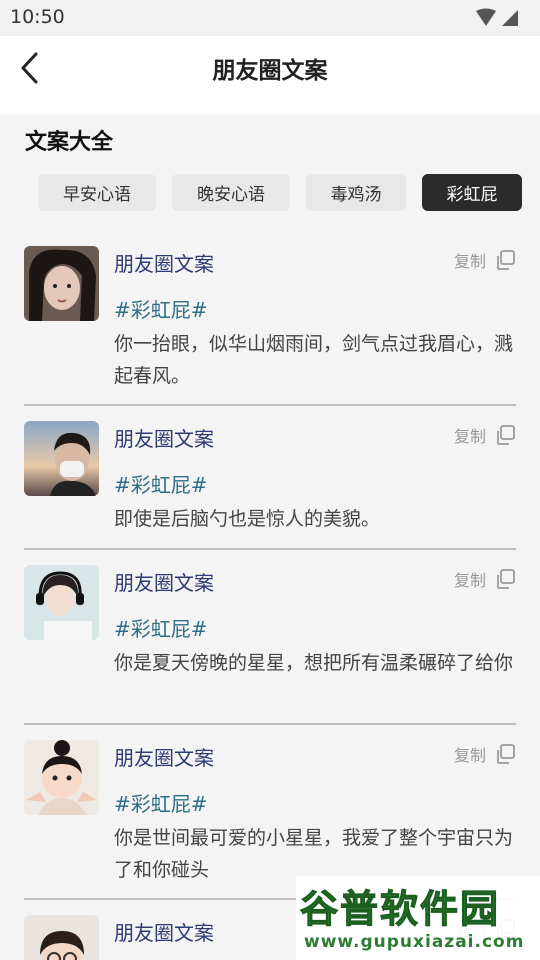  I want to click on top-nav-bar: 朋友圈文案, so click(270, 75).